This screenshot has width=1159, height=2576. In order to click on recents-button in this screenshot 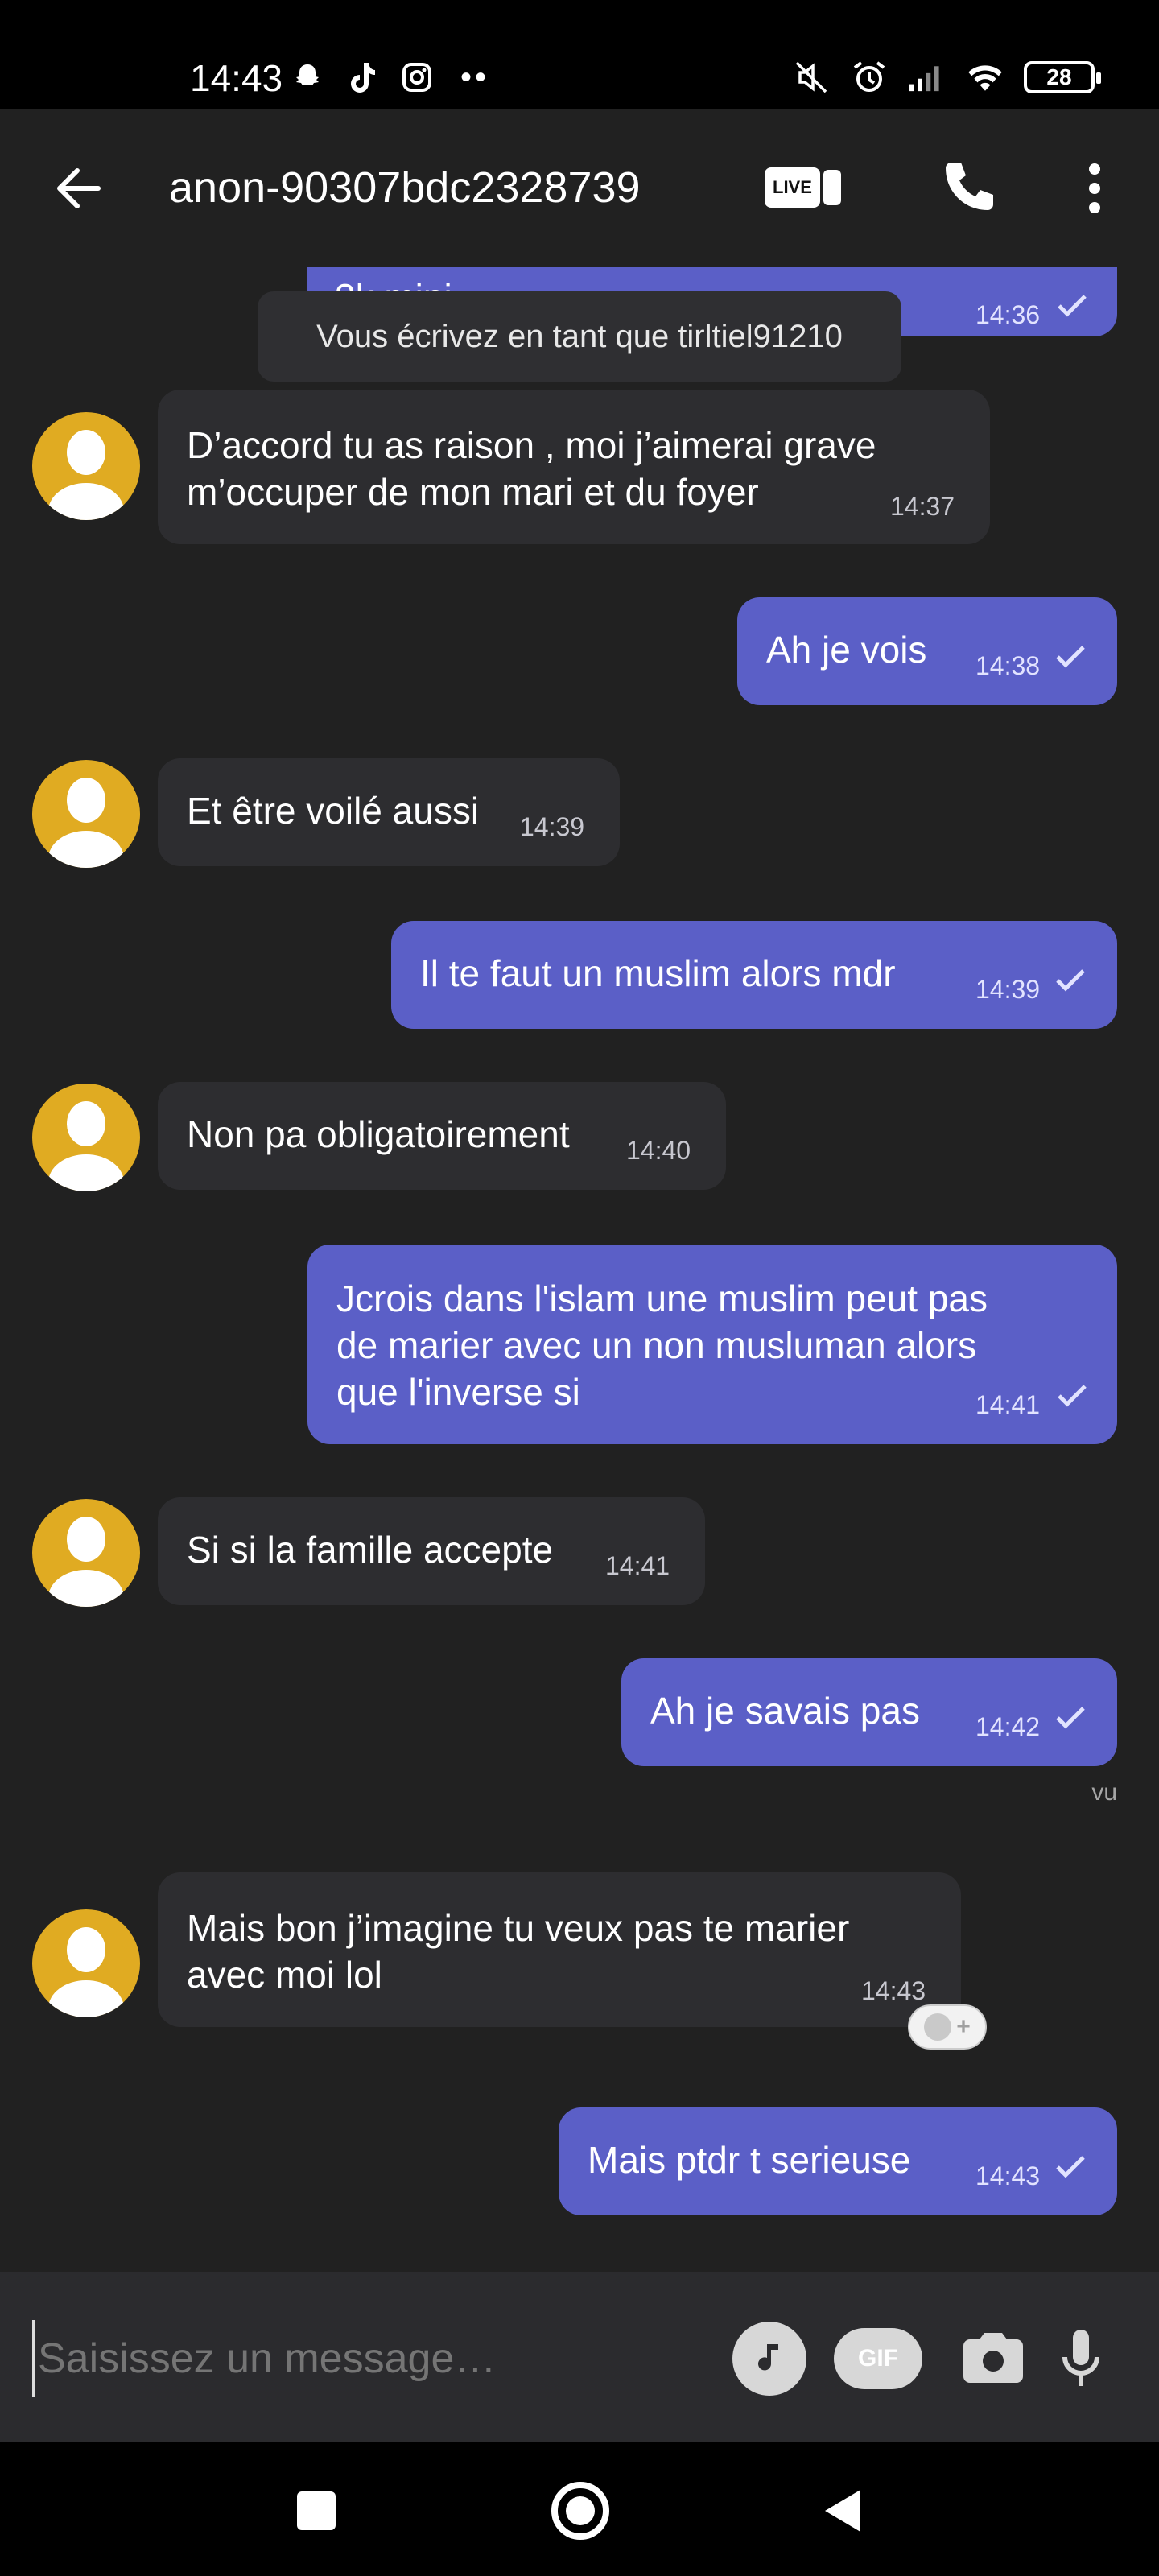, I will do `click(316, 2510)`.